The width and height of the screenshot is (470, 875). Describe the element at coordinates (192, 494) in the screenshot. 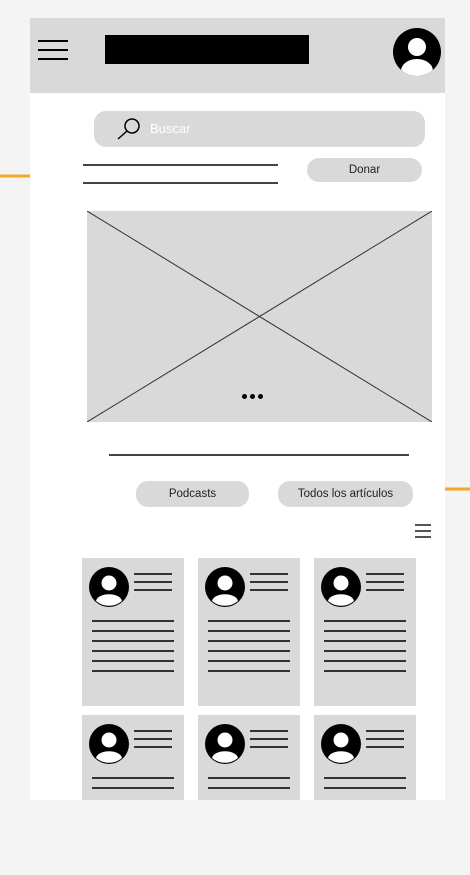

I see `podcasts-button: Podcasts` at that location.